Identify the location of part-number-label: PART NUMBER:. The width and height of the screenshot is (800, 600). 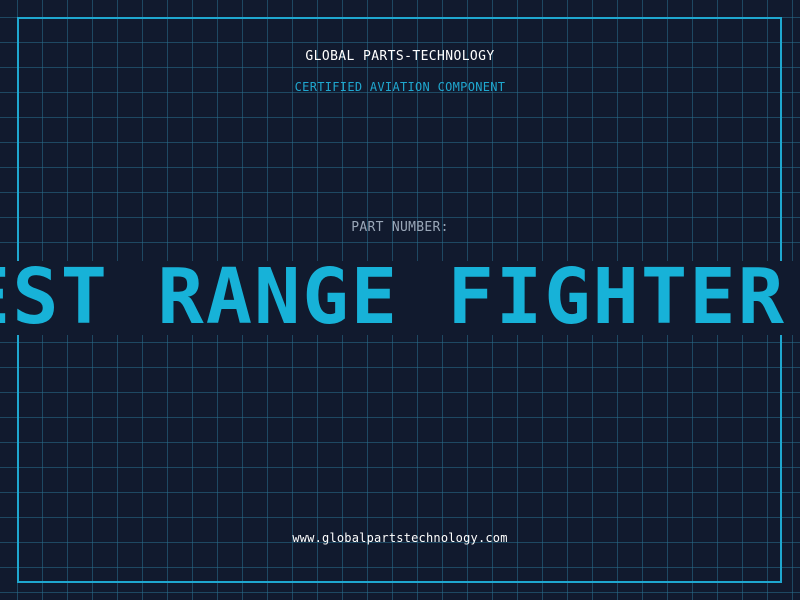
(400, 227).